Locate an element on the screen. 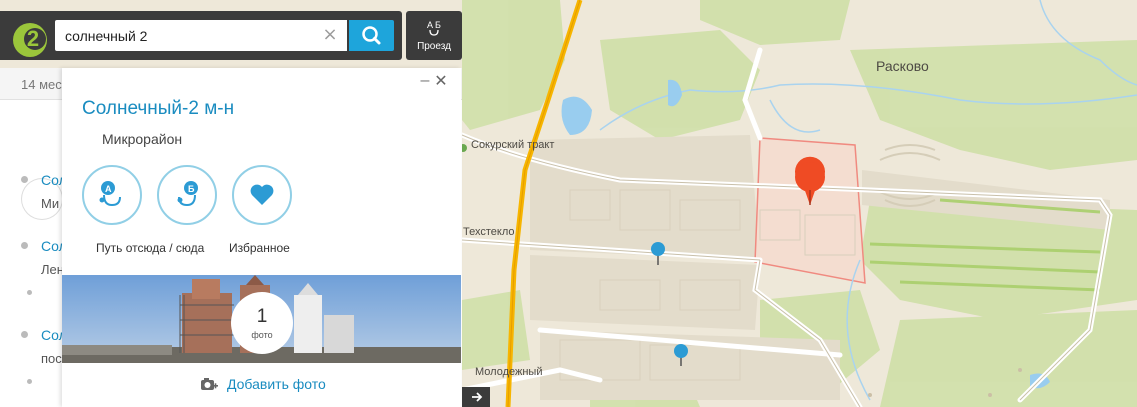 This screenshot has height=407, width=1137. search-icon is located at coordinates (371, 35).